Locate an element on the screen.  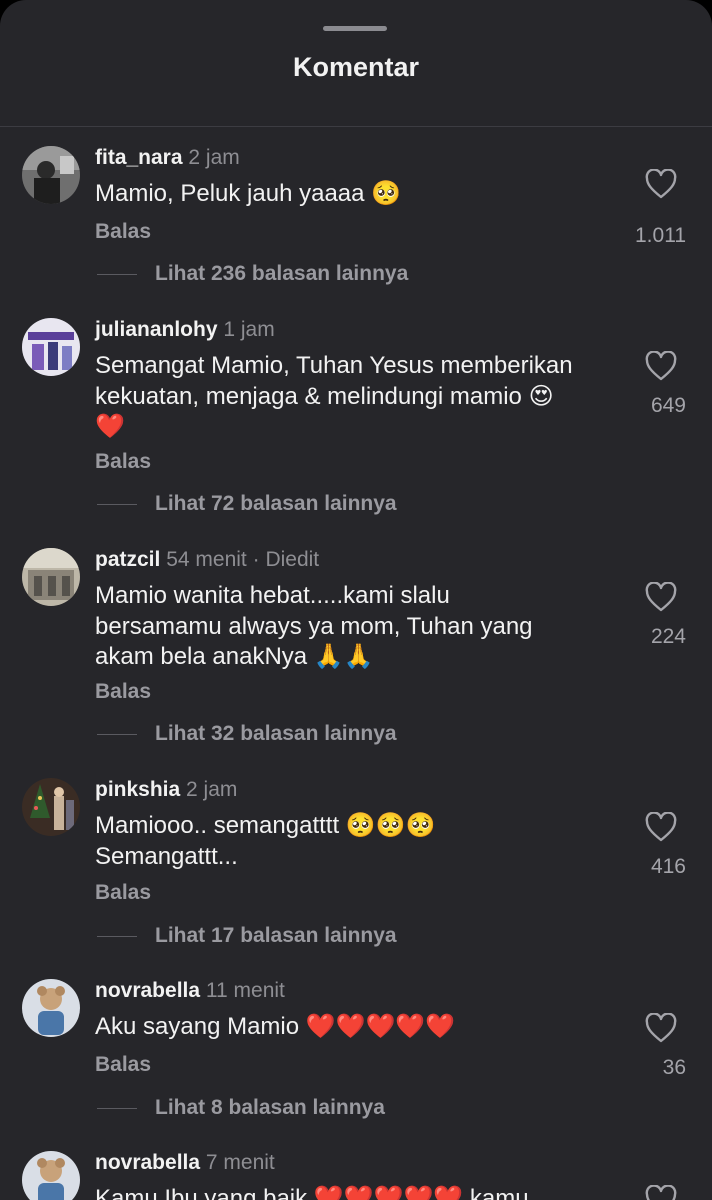
username: pinkshia is located at coordinates (137, 789).